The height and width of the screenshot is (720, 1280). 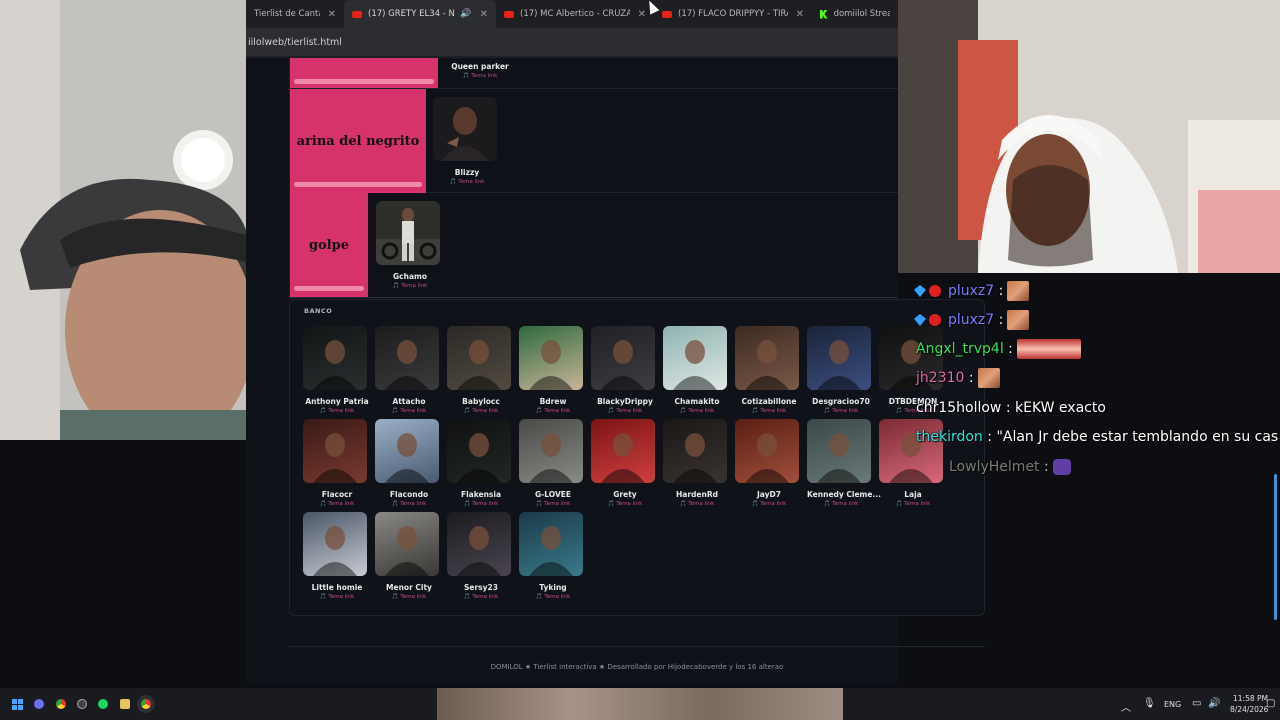 What do you see at coordinates (1172, 704) in the screenshot?
I see `language-indicator: ENG` at bounding box center [1172, 704].